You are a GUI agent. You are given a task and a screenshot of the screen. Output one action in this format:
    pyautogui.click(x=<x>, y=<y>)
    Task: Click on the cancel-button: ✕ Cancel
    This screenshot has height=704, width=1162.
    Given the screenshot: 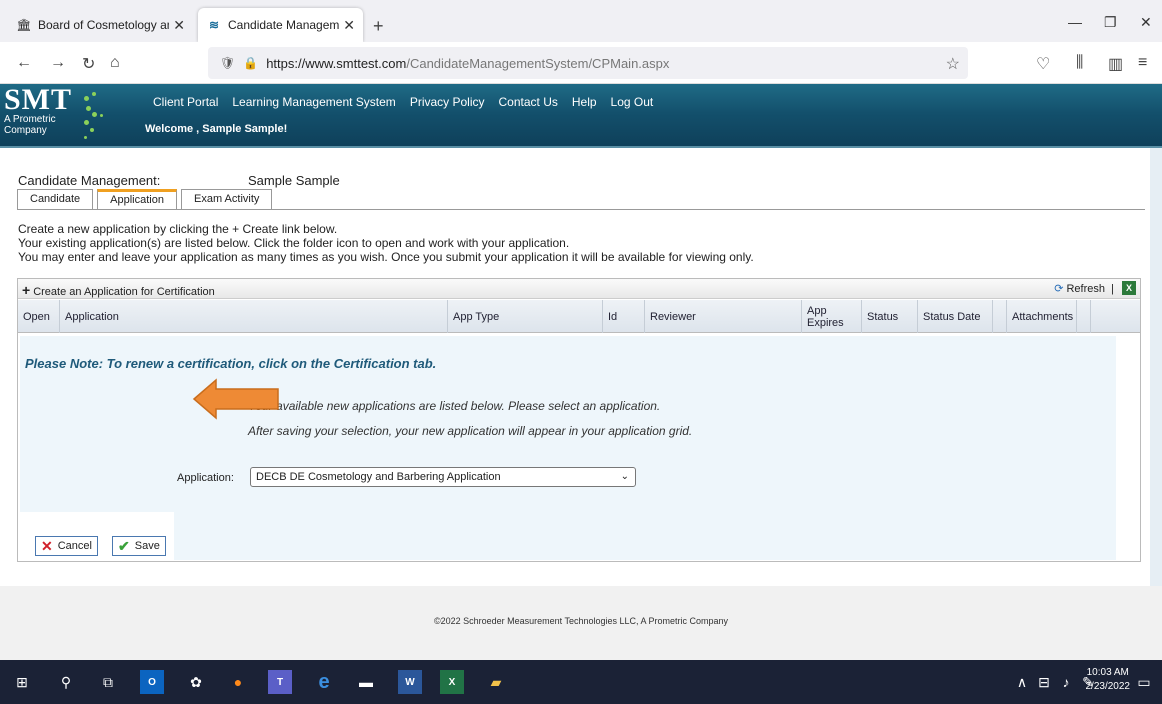 What is the action you would take?
    pyautogui.click(x=66, y=546)
    